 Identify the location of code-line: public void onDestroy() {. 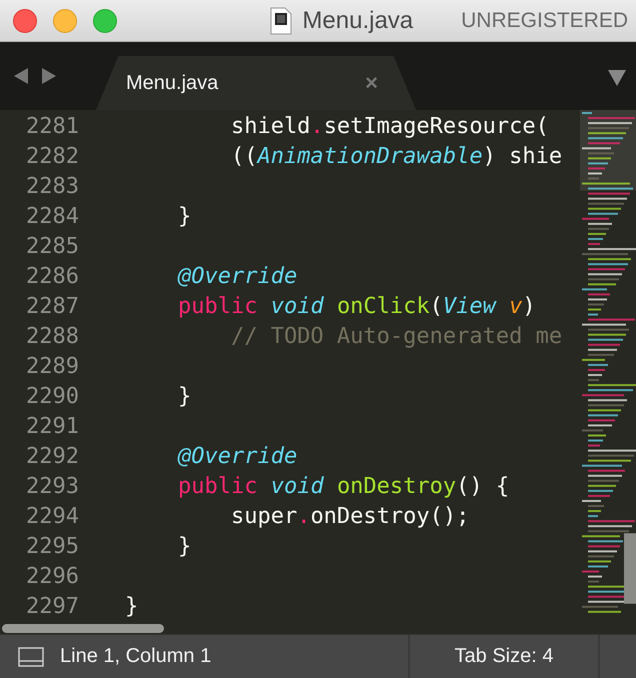
(343, 487).